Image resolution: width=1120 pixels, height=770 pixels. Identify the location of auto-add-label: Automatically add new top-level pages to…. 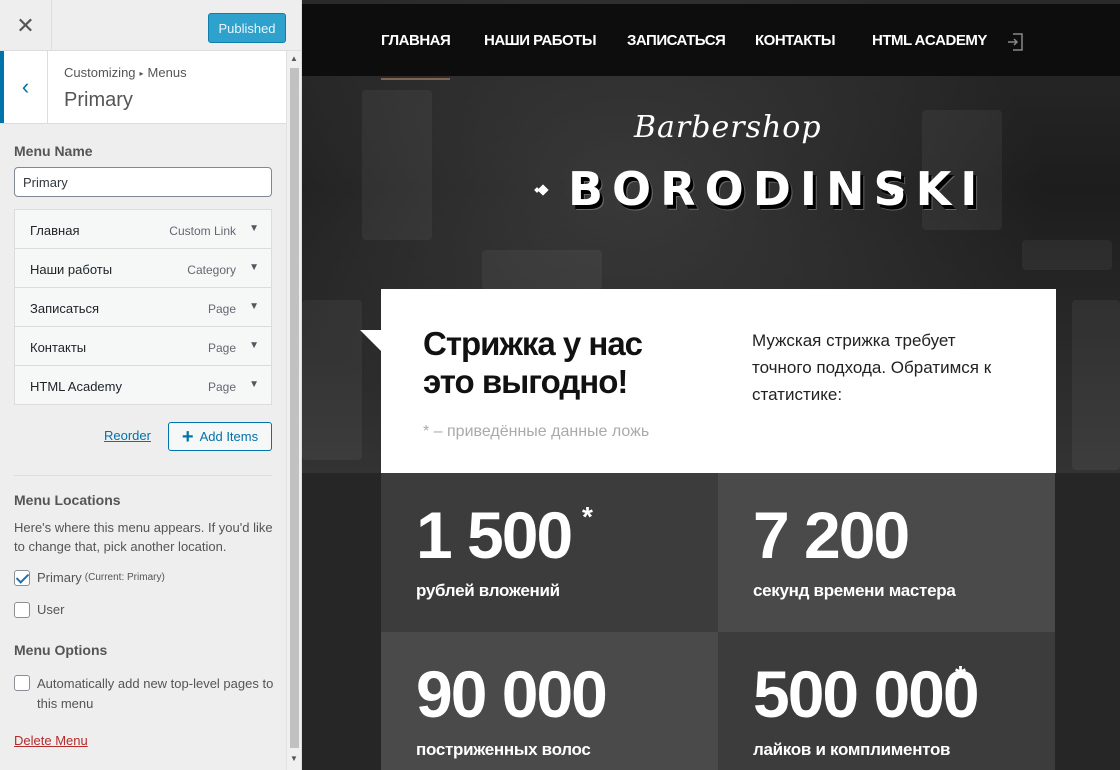
(155, 693).